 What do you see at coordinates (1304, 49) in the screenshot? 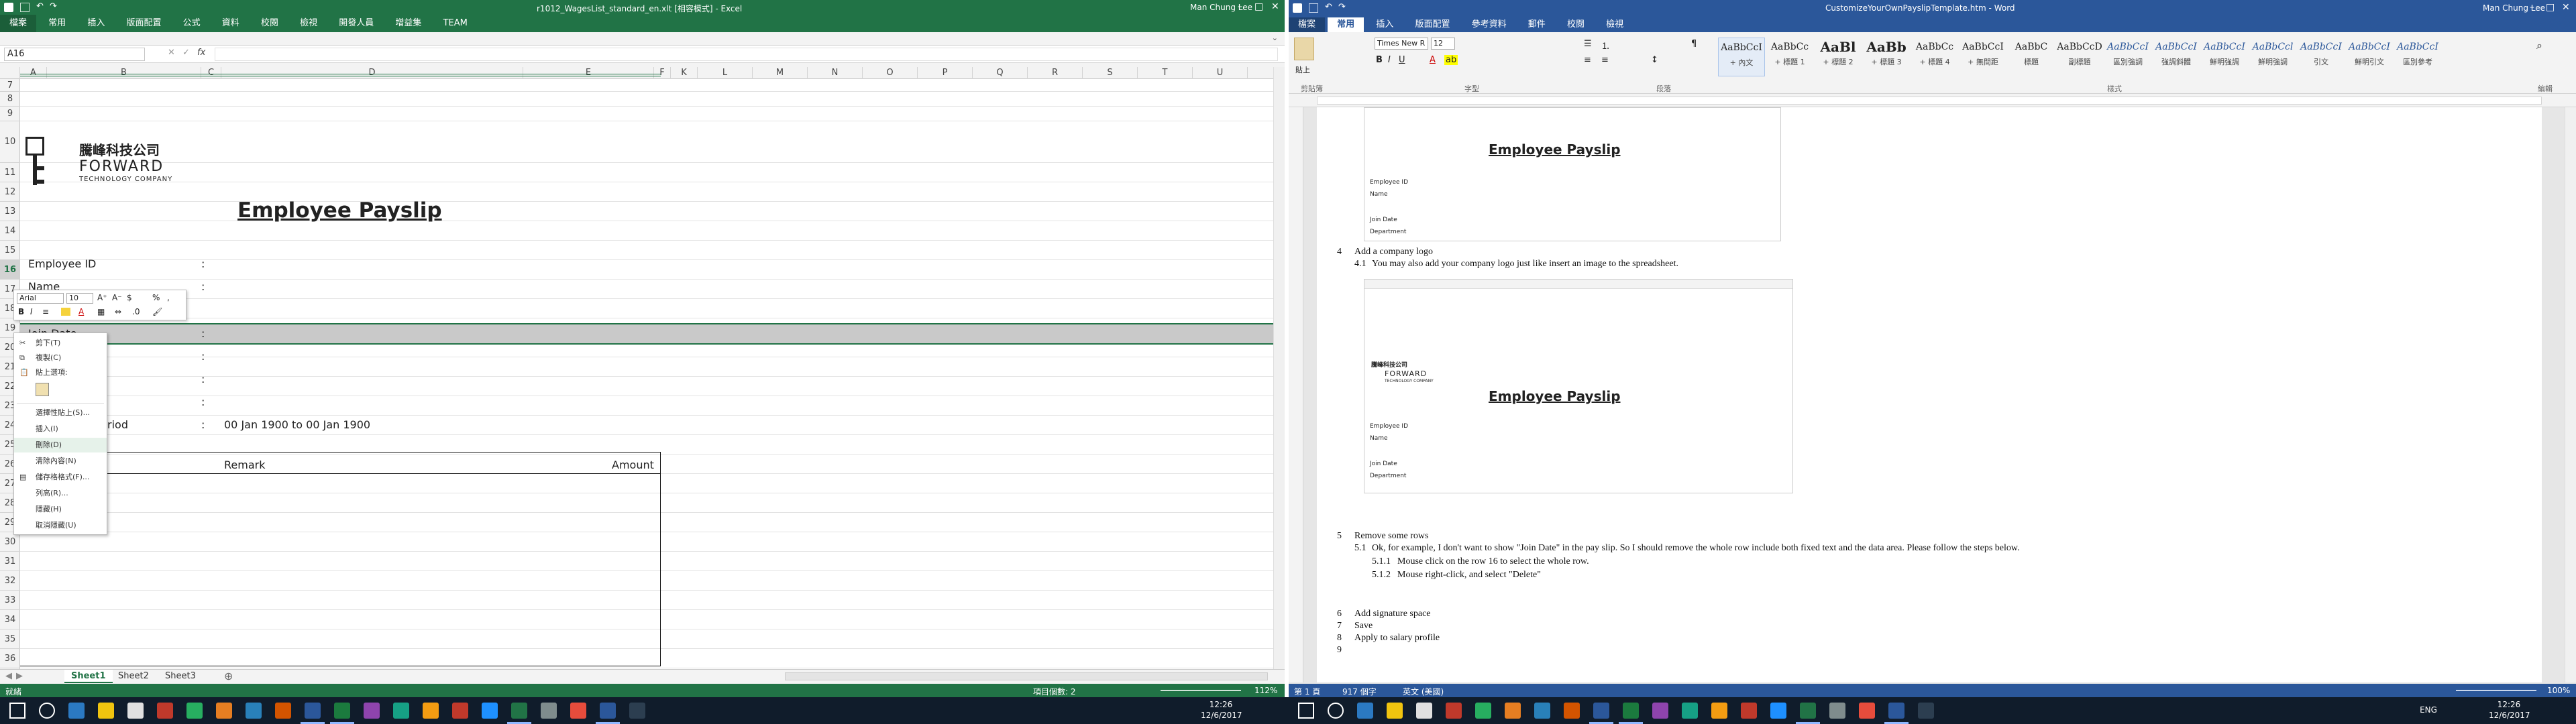
I see `paste-icon` at bounding box center [1304, 49].